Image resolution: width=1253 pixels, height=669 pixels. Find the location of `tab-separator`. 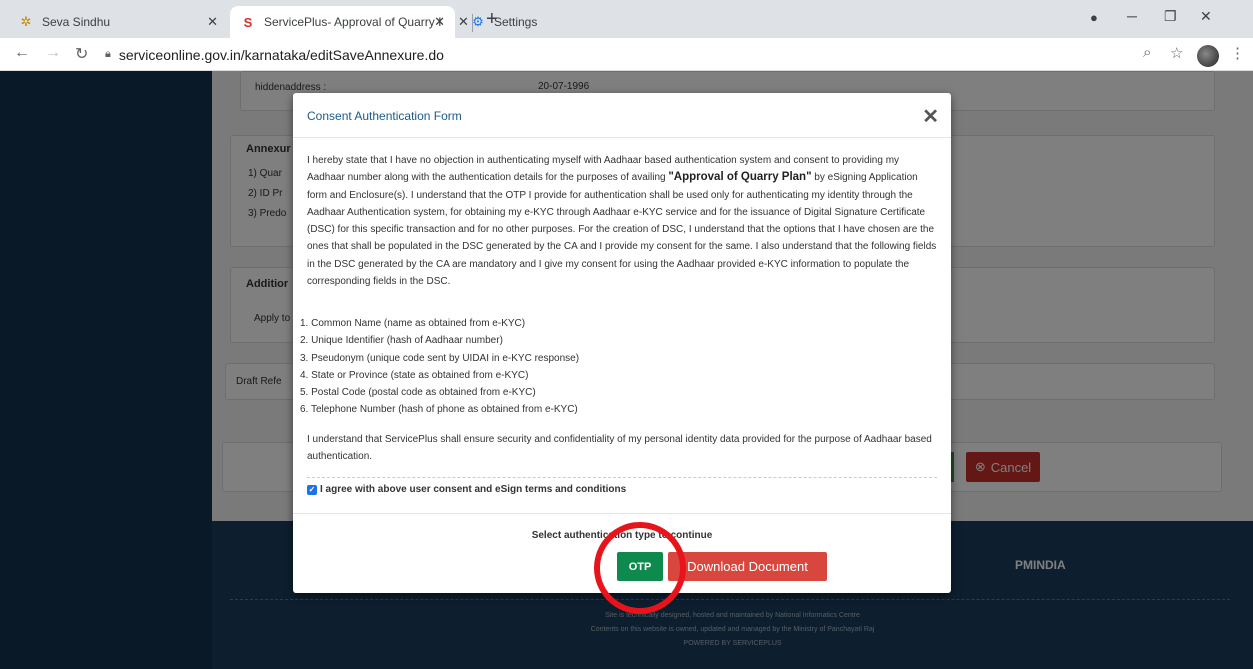

tab-separator is located at coordinates (472, 23).